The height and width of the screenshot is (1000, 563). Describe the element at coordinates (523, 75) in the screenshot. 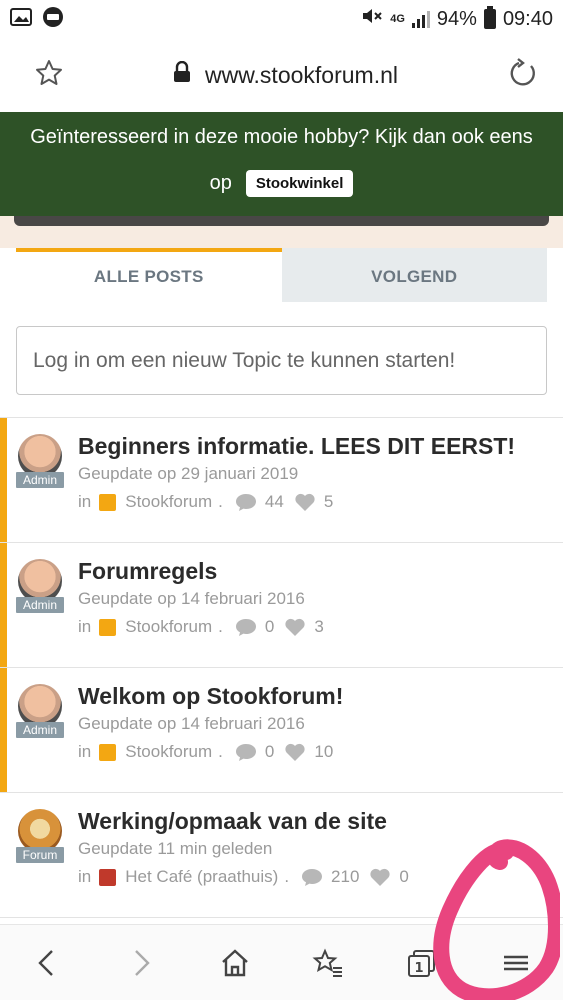

I see `reload-icon` at that location.